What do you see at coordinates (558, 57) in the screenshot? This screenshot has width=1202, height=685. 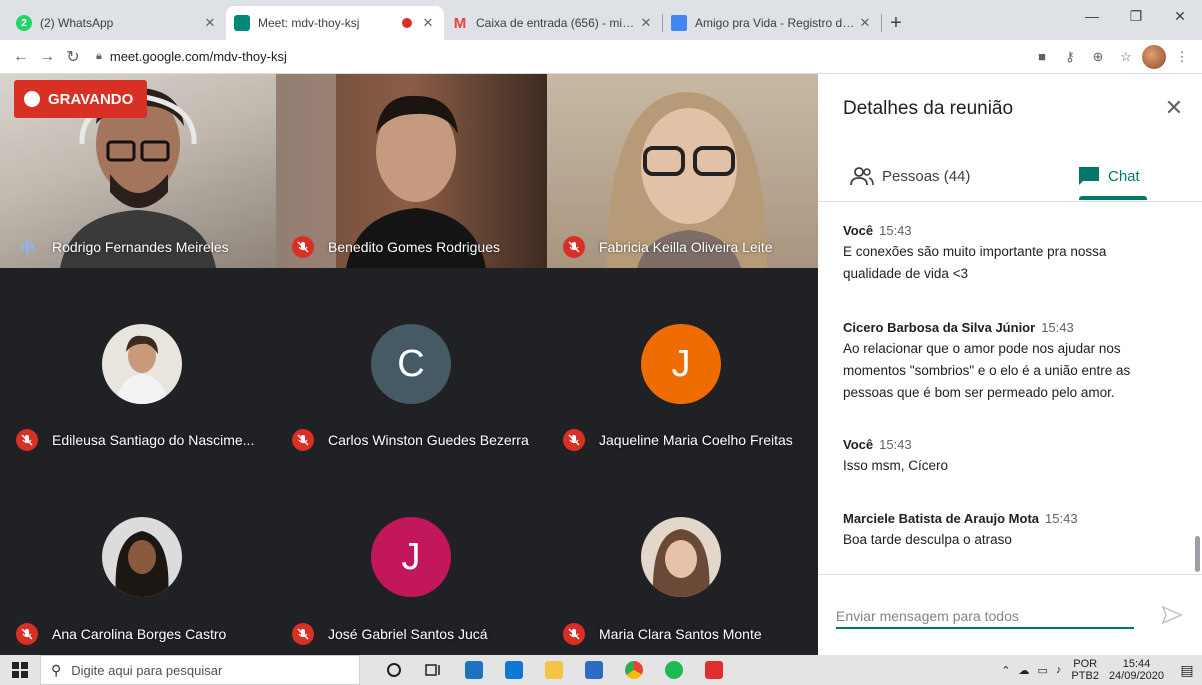 I see `address-bar: 🔒︎ meet.google.com/mdv-thoy-ksj` at bounding box center [558, 57].